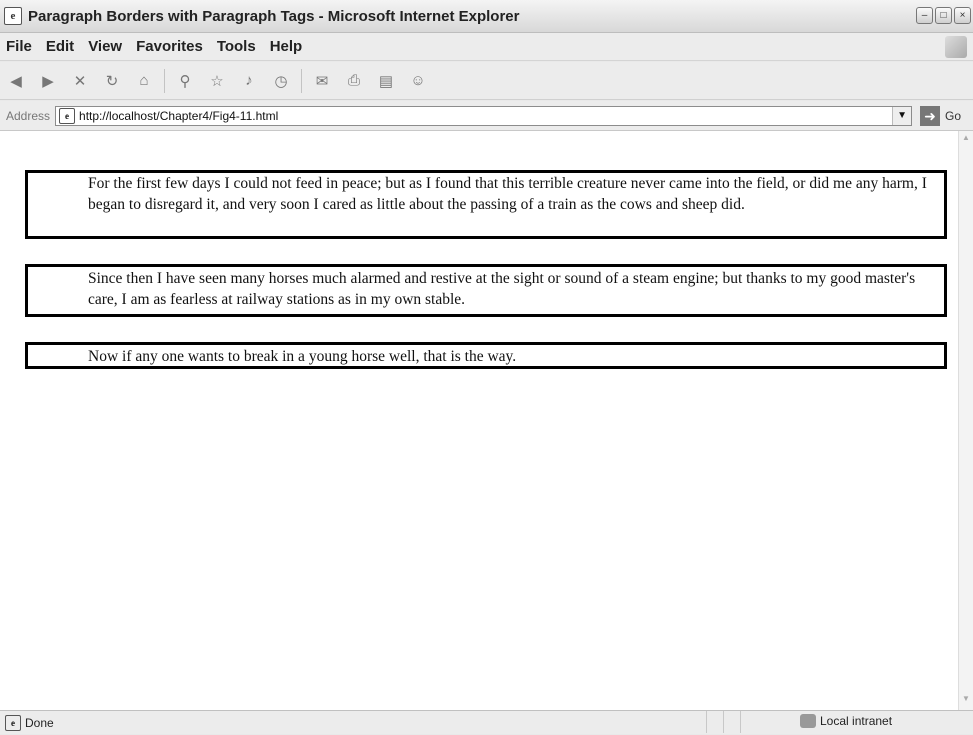 The width and height of the screenshot is (973, 735). What do you see at coordinates (962, 15) in the screenshot?
I see `close-icon: ×` at bounding box center [962, 15].